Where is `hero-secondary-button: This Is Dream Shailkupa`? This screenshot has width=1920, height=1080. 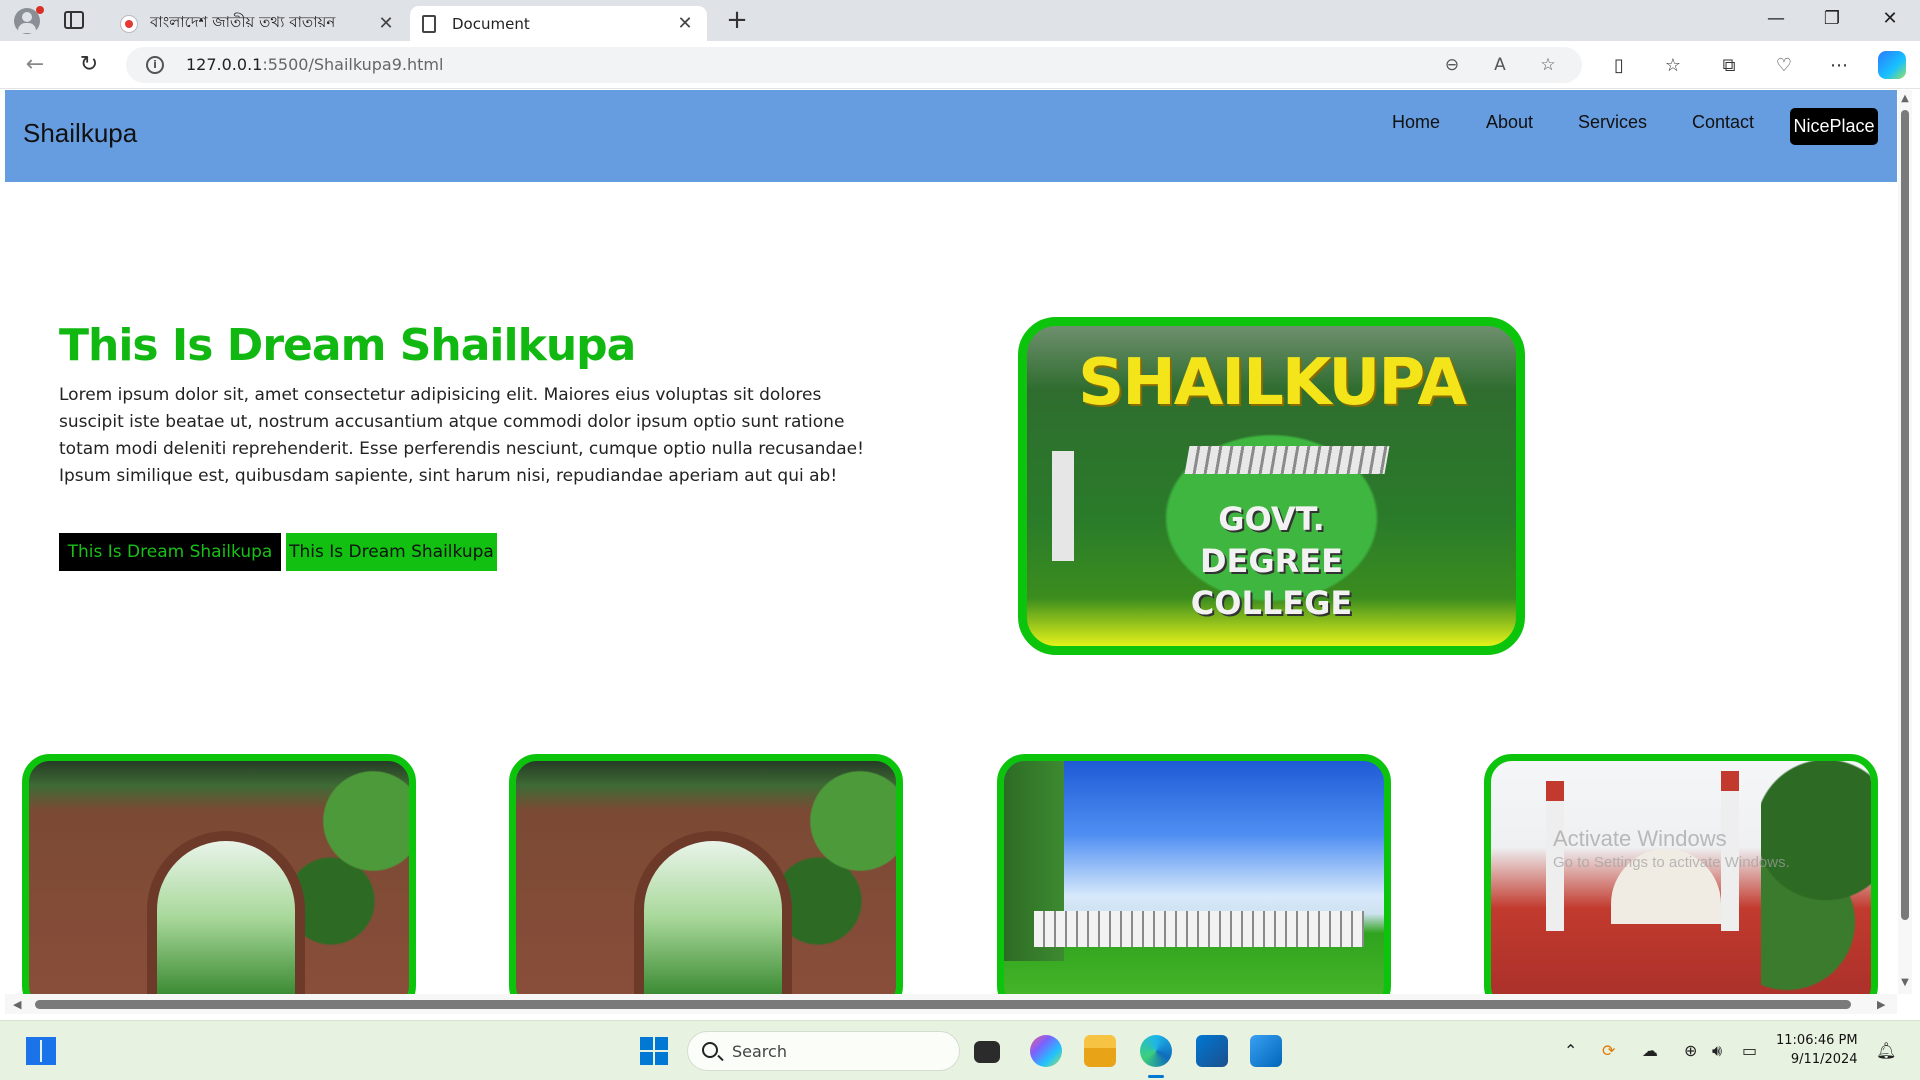
hero-secondary-button: This Is Dream Shailkupa is located at coordinates (391, 552).